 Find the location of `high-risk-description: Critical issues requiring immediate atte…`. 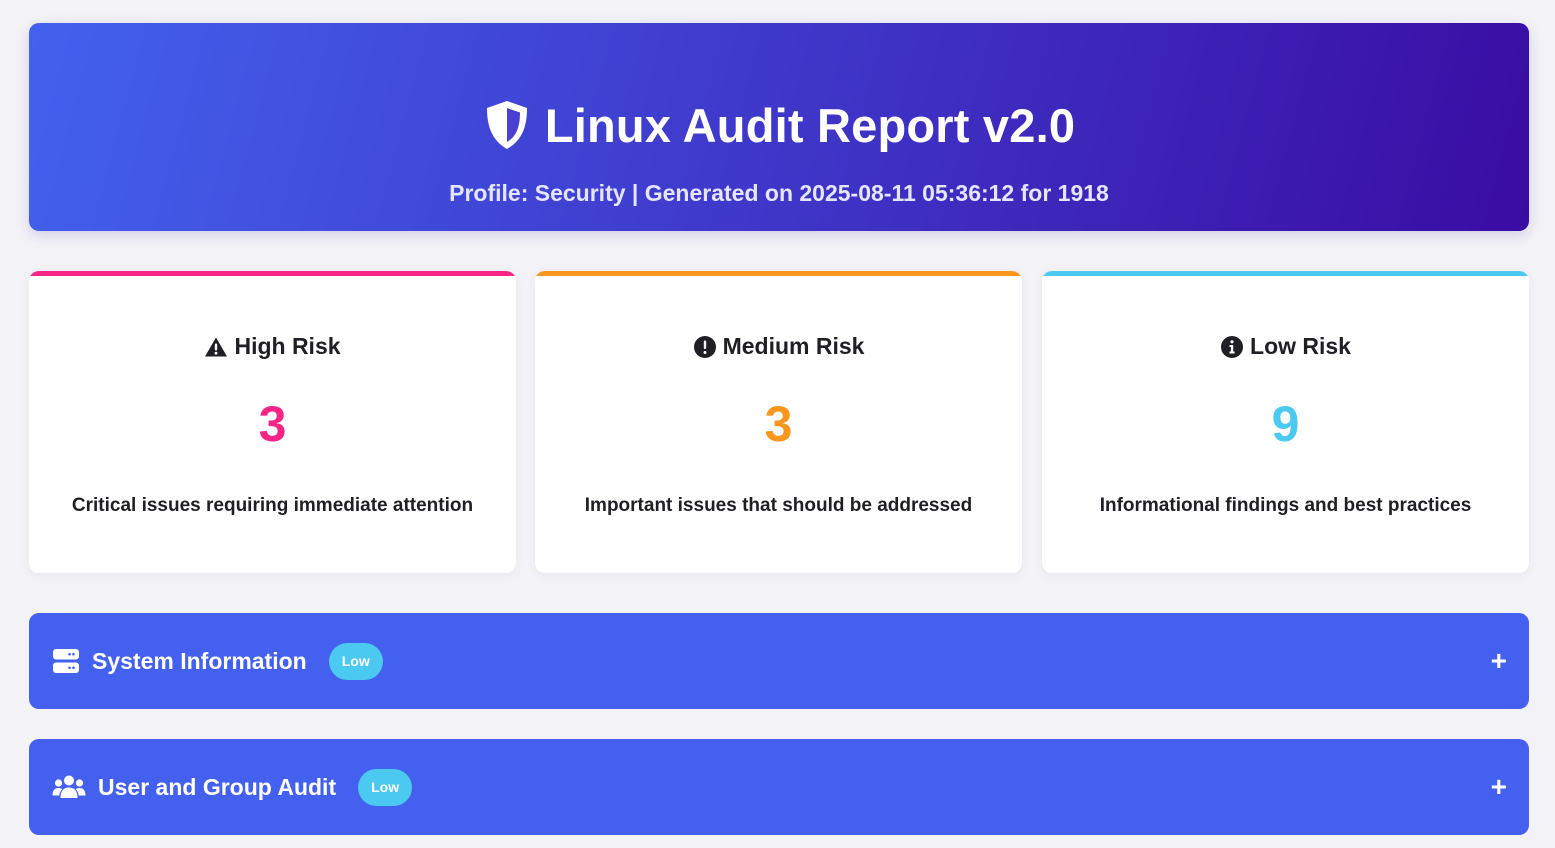

high-risk-description: Critical issues requiring immediate atte… is located at coordinates (272, 505).